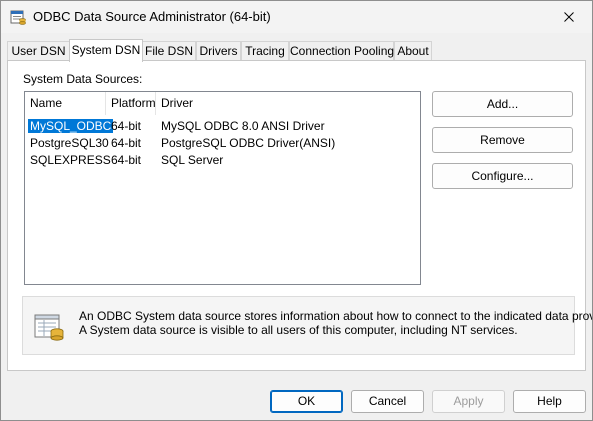 The image size is (593, 421). Describe the element at coordinates (83, 79) in the screenshot. I see `system-data-sources-label: System Data Sources:` at that location.